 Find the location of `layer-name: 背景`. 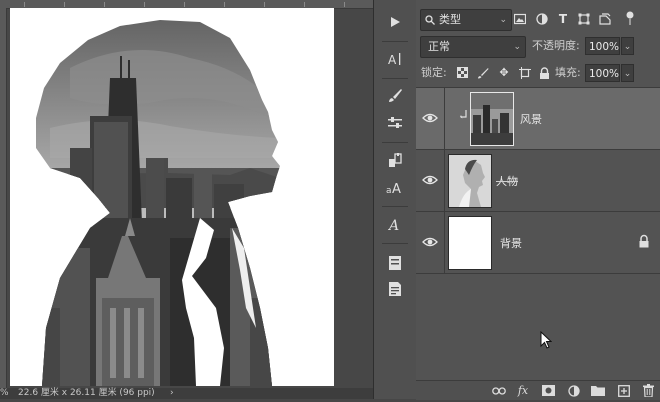

layer-name: 背景 is located at coordinates (511, 243).